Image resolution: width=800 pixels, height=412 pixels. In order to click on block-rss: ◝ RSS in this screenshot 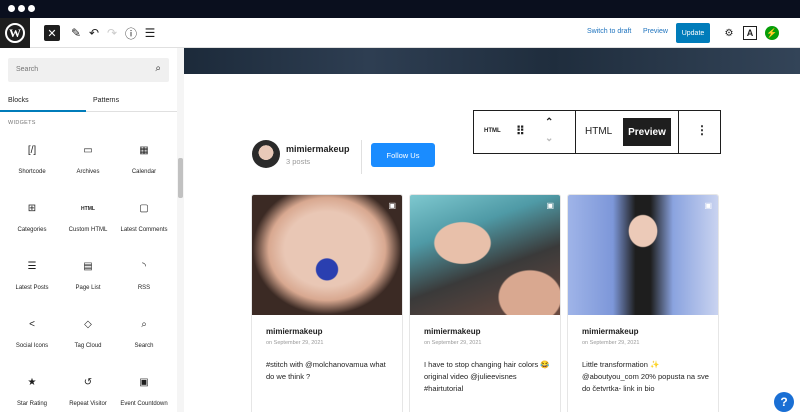, I will do `click(144, 276)`.